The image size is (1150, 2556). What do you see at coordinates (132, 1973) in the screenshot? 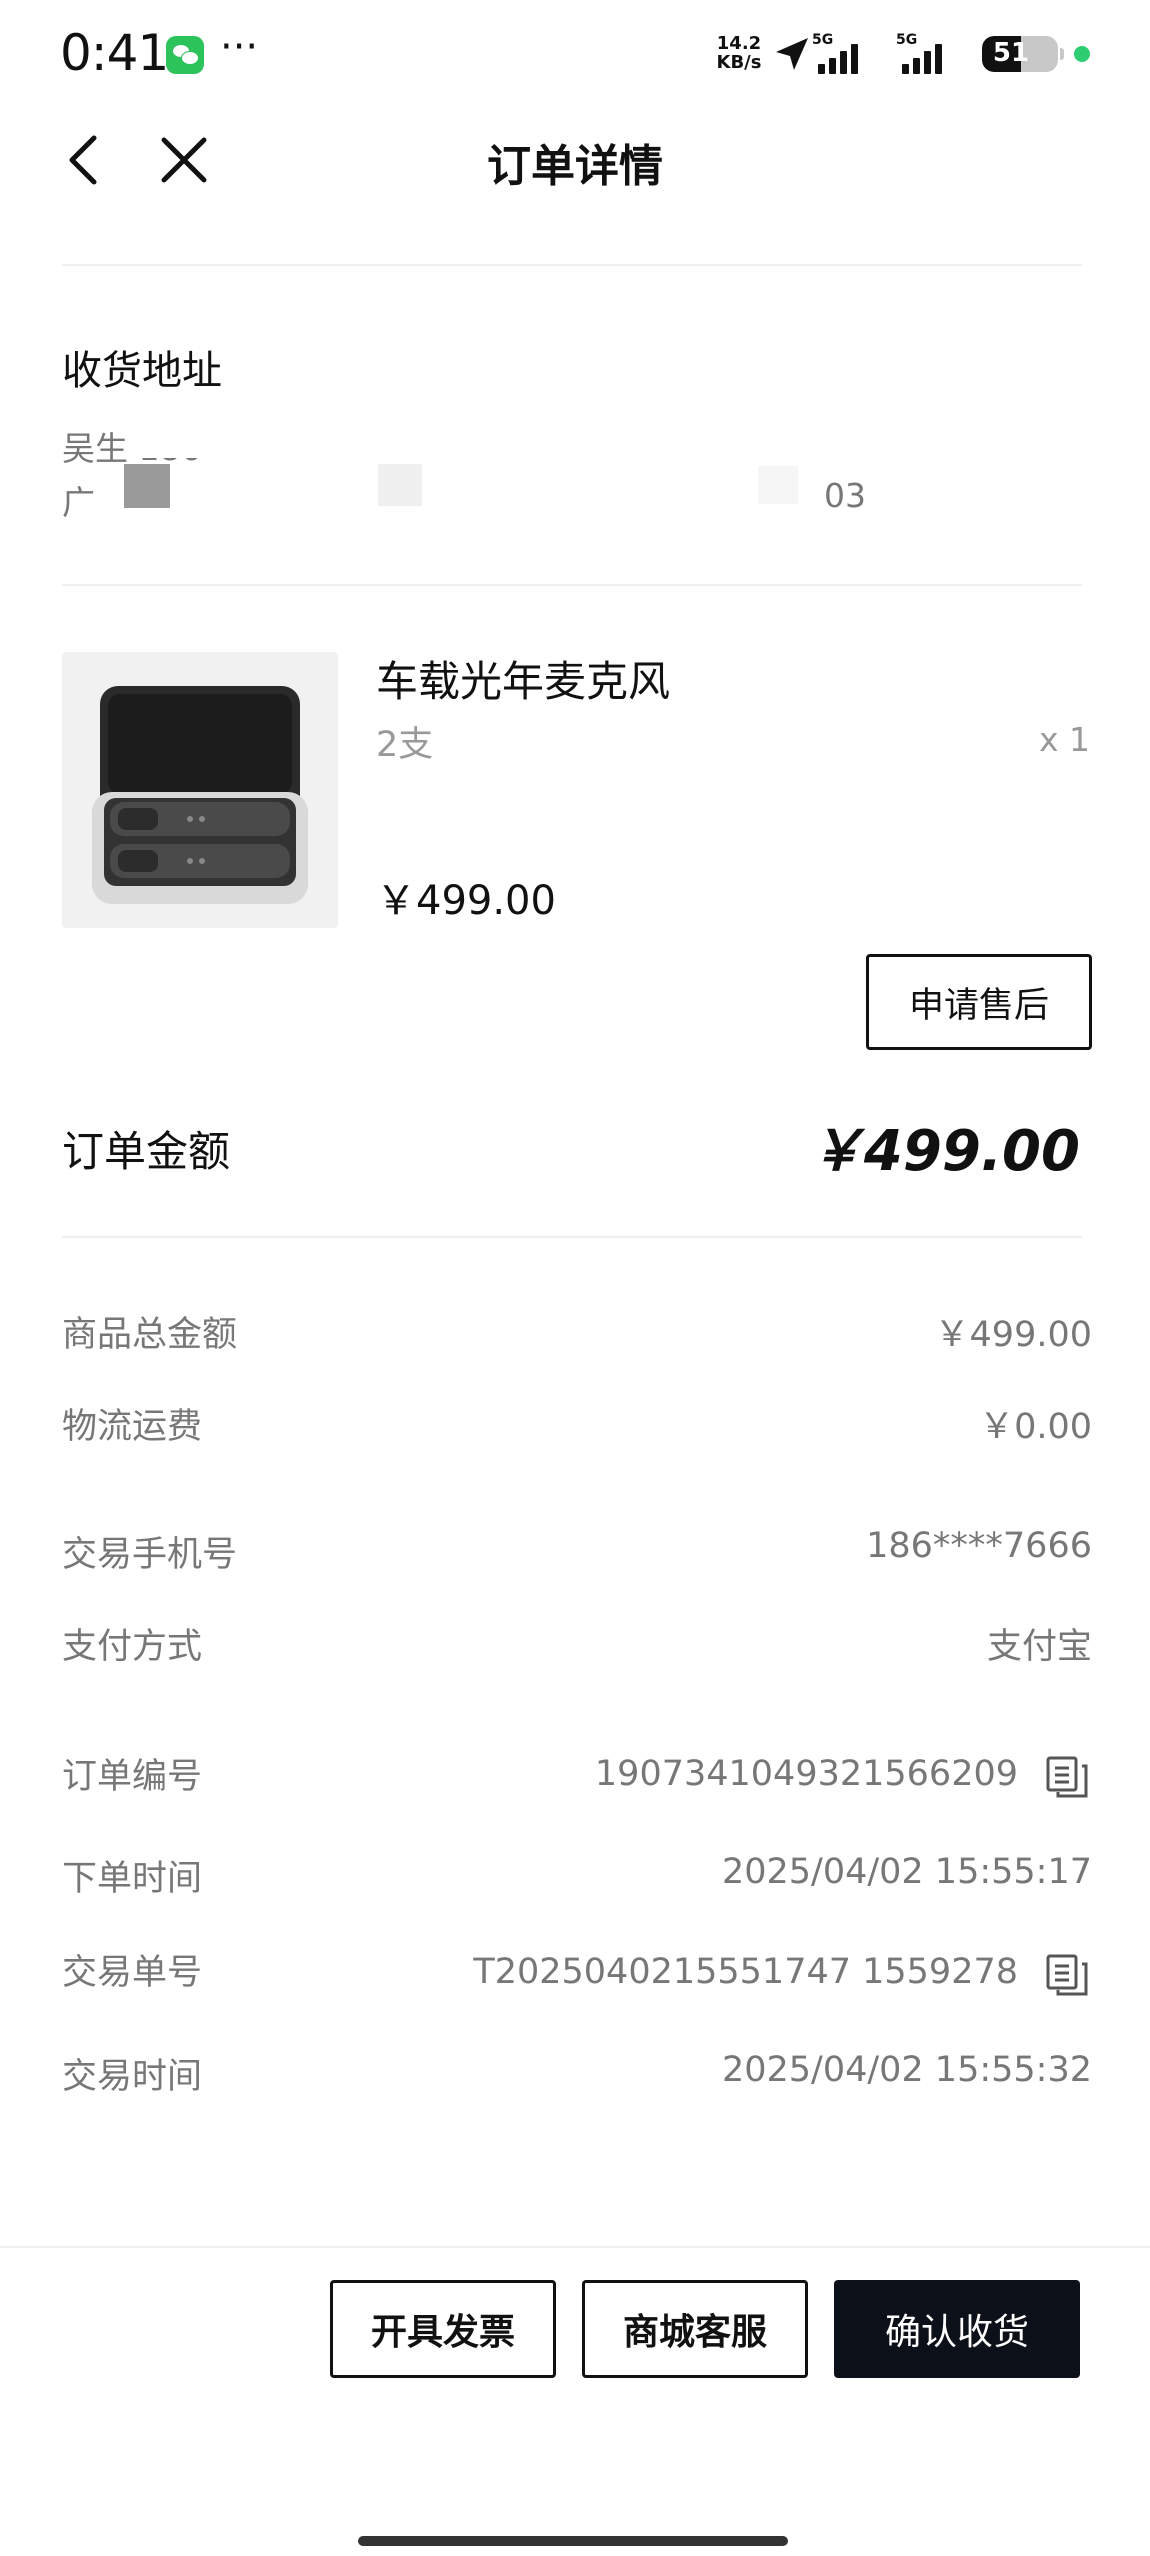
I see `transaction-number-label: 交易单号` at bounding box center [132, 1973].